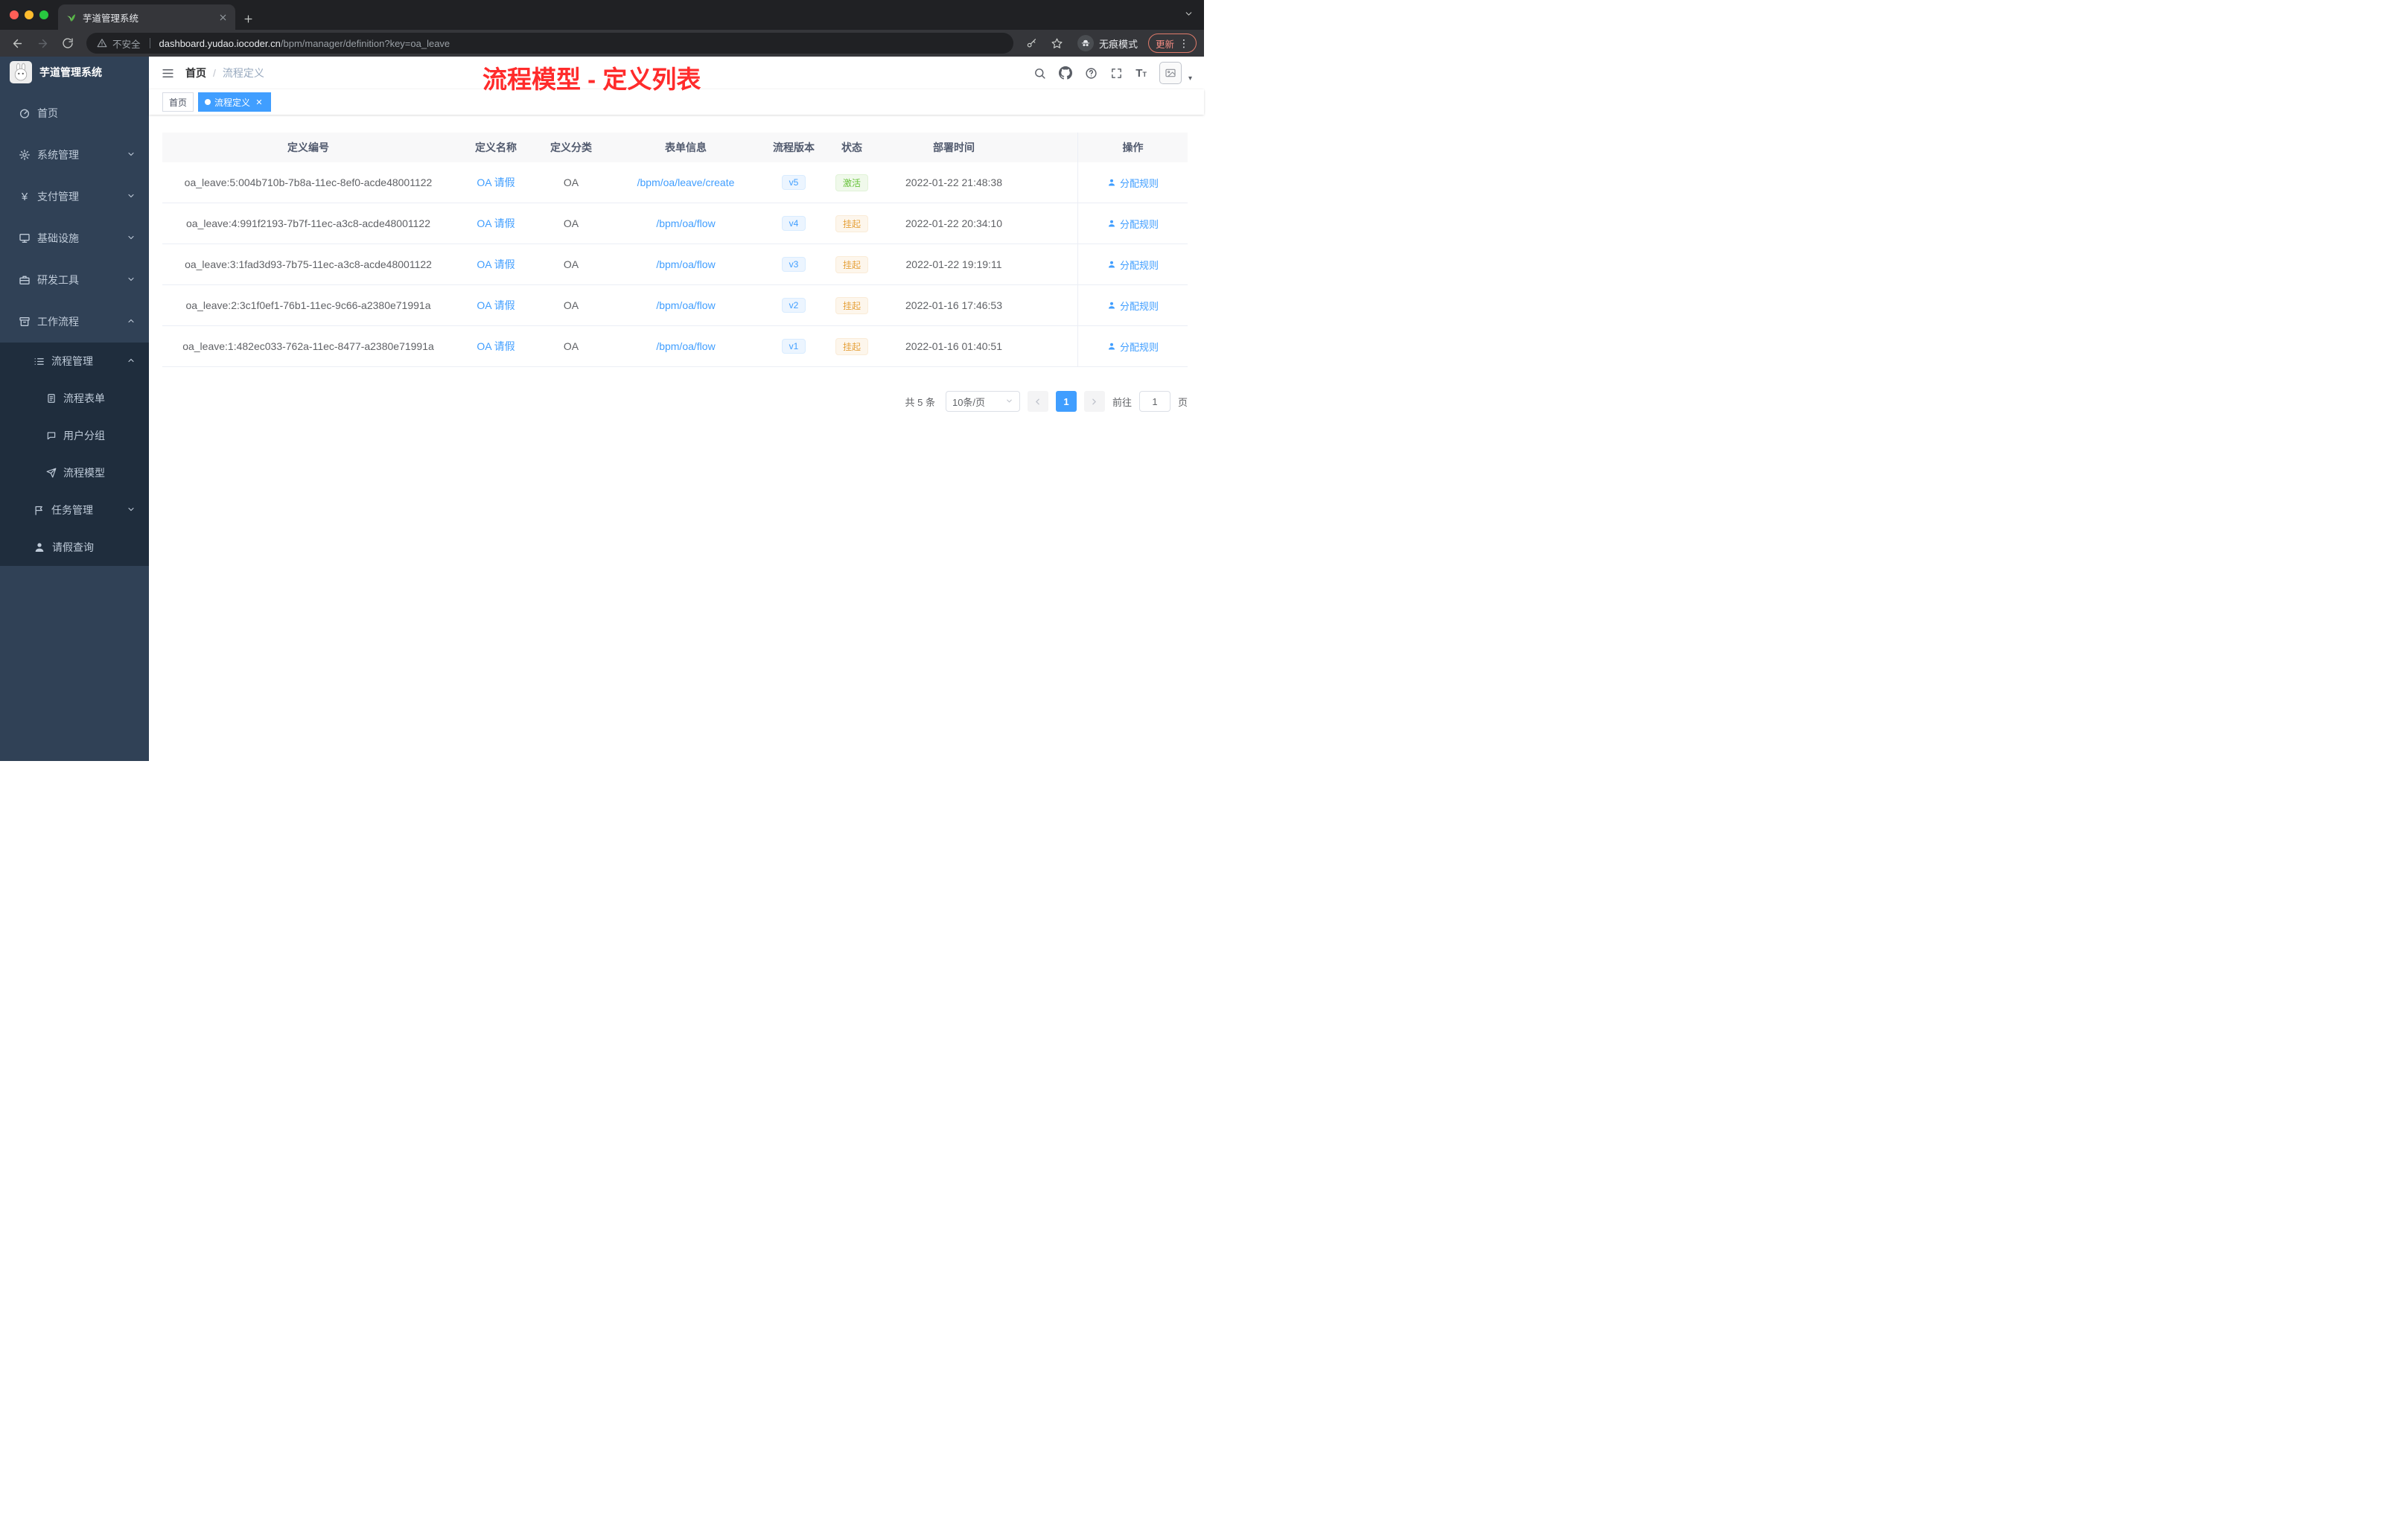 This screenshot has width=2408, height=1522. Describe the element at coordinates (793, 264) in the screenshot. I see `version-tag: v3` at that location.